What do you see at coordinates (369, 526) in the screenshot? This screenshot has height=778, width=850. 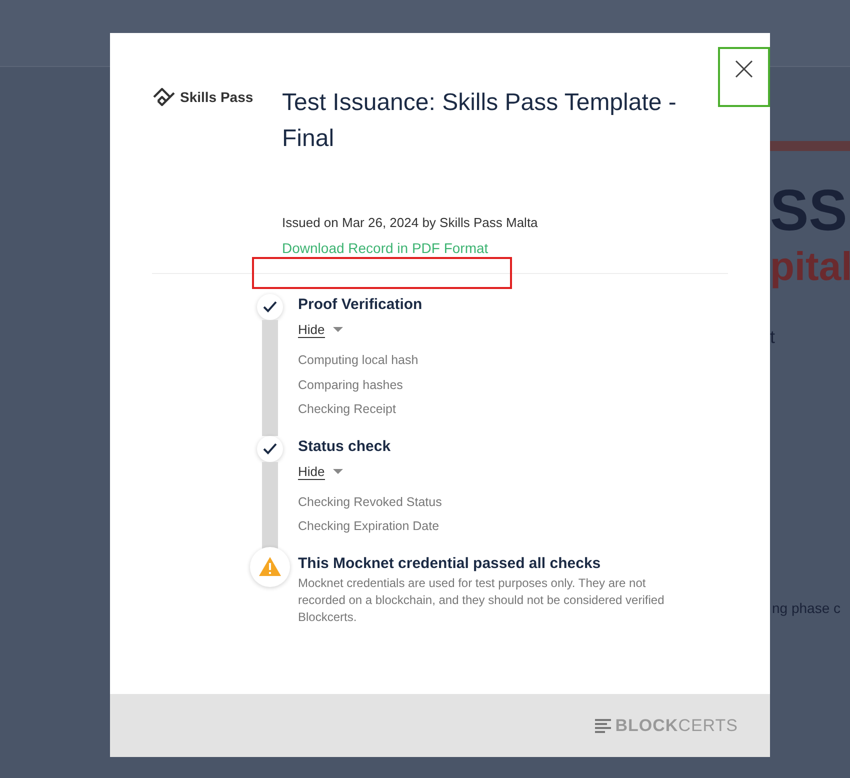 I see `substep-text: Checking Expiration Date` at bounding box center [369, 526].